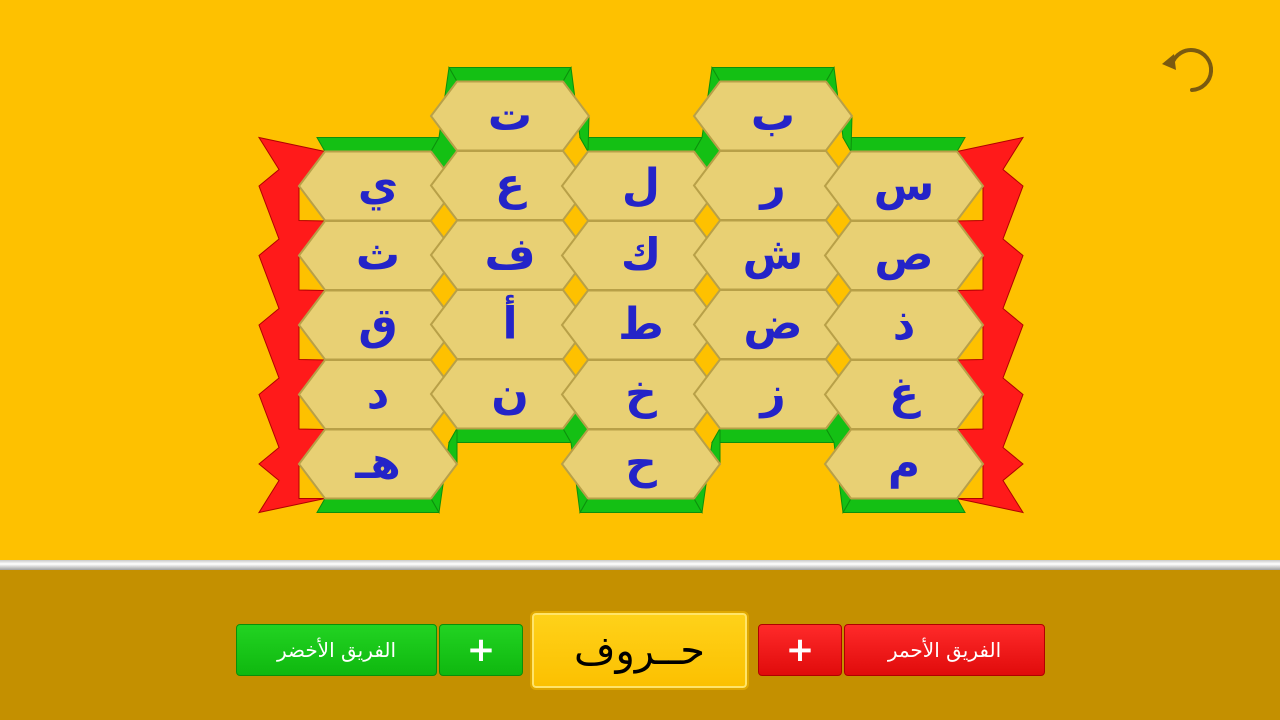  Describe the element at coordinates (944, 650) in the screenshot. I see `red-team-button: الفريق الأحمر` at that location.